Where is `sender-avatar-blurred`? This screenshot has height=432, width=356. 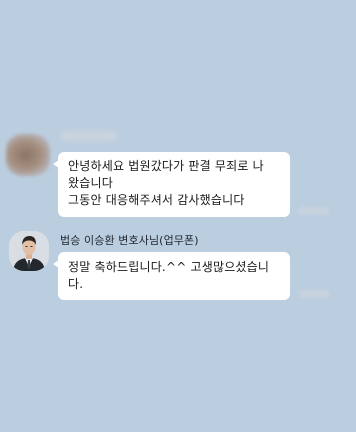
sender-avatar-blurred is located at coordinates (28, 155).